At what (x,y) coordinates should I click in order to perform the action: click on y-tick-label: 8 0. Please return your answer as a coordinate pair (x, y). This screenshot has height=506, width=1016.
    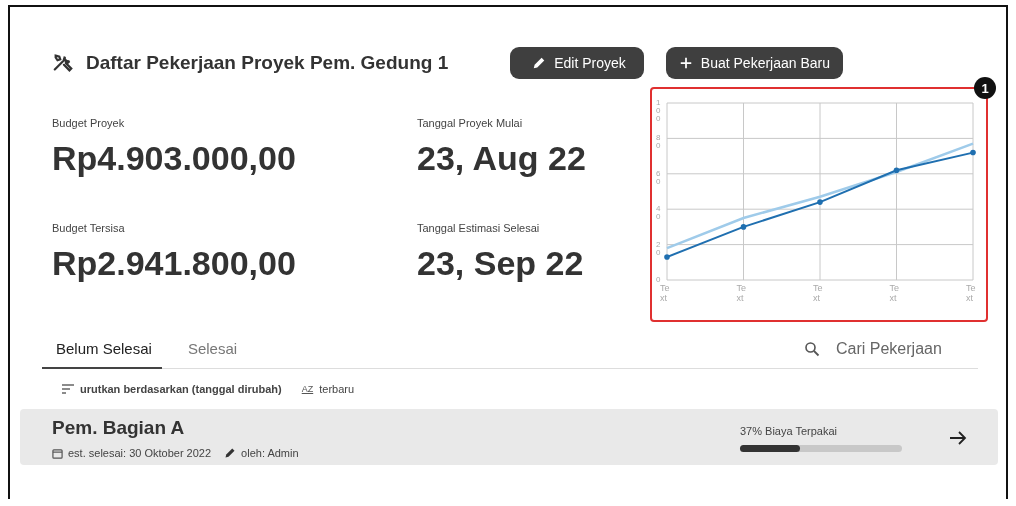
    Looking at the image, I should click on (659, 142).